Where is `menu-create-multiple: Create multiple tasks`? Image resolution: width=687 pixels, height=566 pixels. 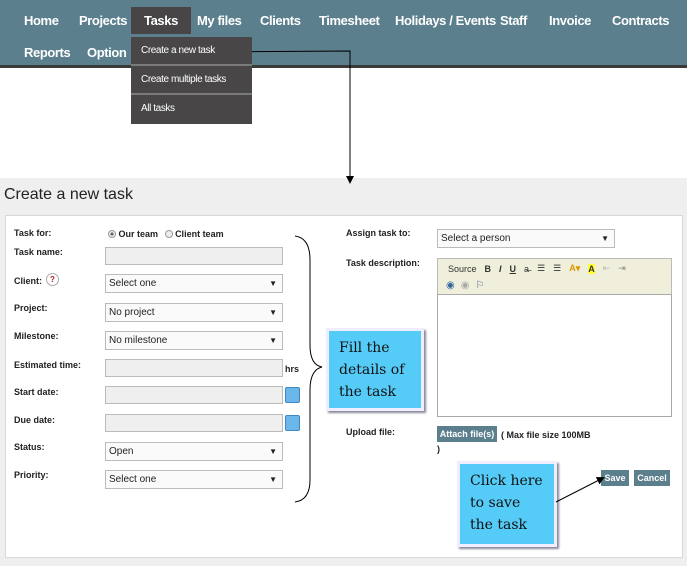 menu-create-multiple: Create multiple tasks is located at coordinates (191, 80).